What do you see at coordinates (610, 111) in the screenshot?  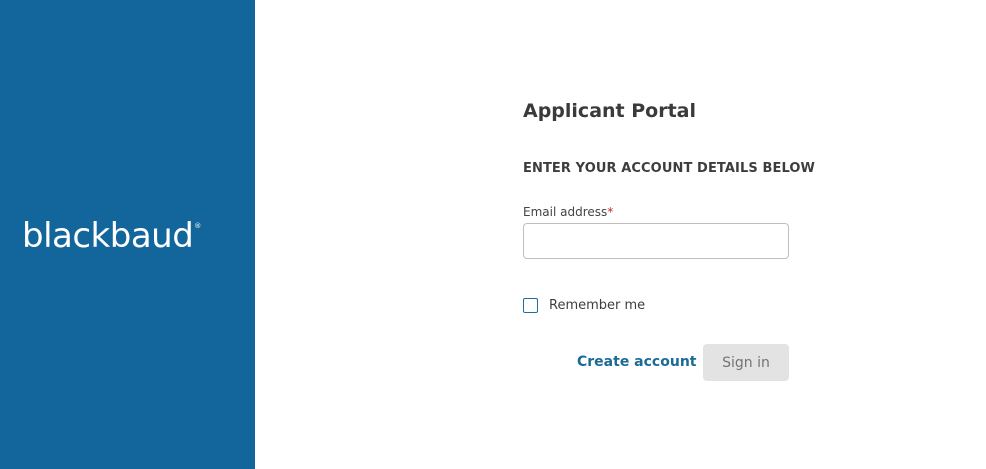 I see `page-title: Applicant Portal` at bounding box center [610, 111].